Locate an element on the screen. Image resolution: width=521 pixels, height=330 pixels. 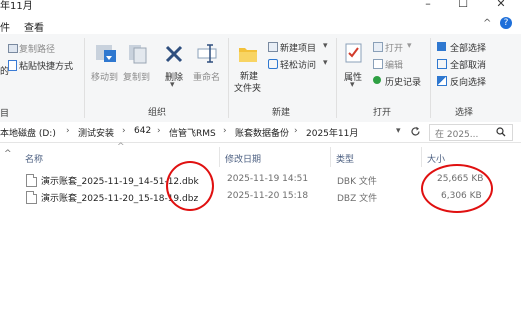
maximize-button: ☐ is located at coordinates (463, 6).